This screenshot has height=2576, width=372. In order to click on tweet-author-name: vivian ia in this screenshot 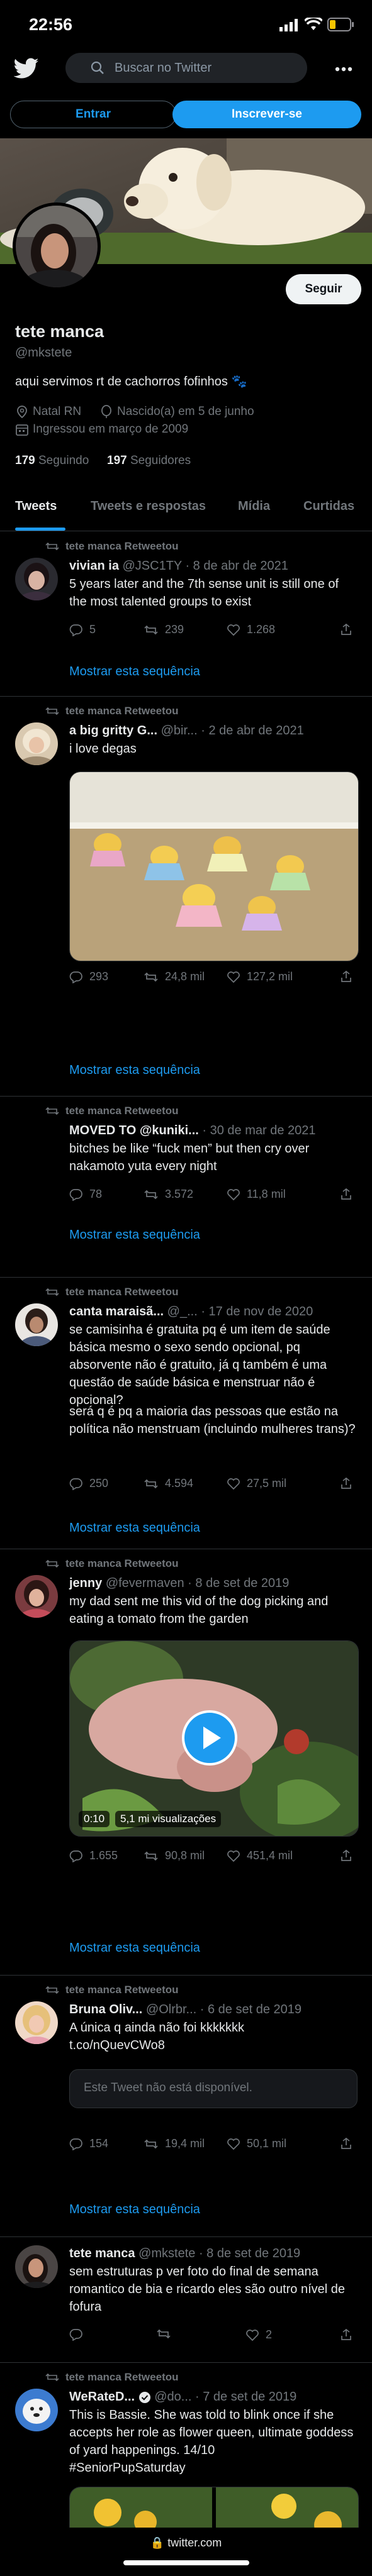, I will do `click(94, 566)`.